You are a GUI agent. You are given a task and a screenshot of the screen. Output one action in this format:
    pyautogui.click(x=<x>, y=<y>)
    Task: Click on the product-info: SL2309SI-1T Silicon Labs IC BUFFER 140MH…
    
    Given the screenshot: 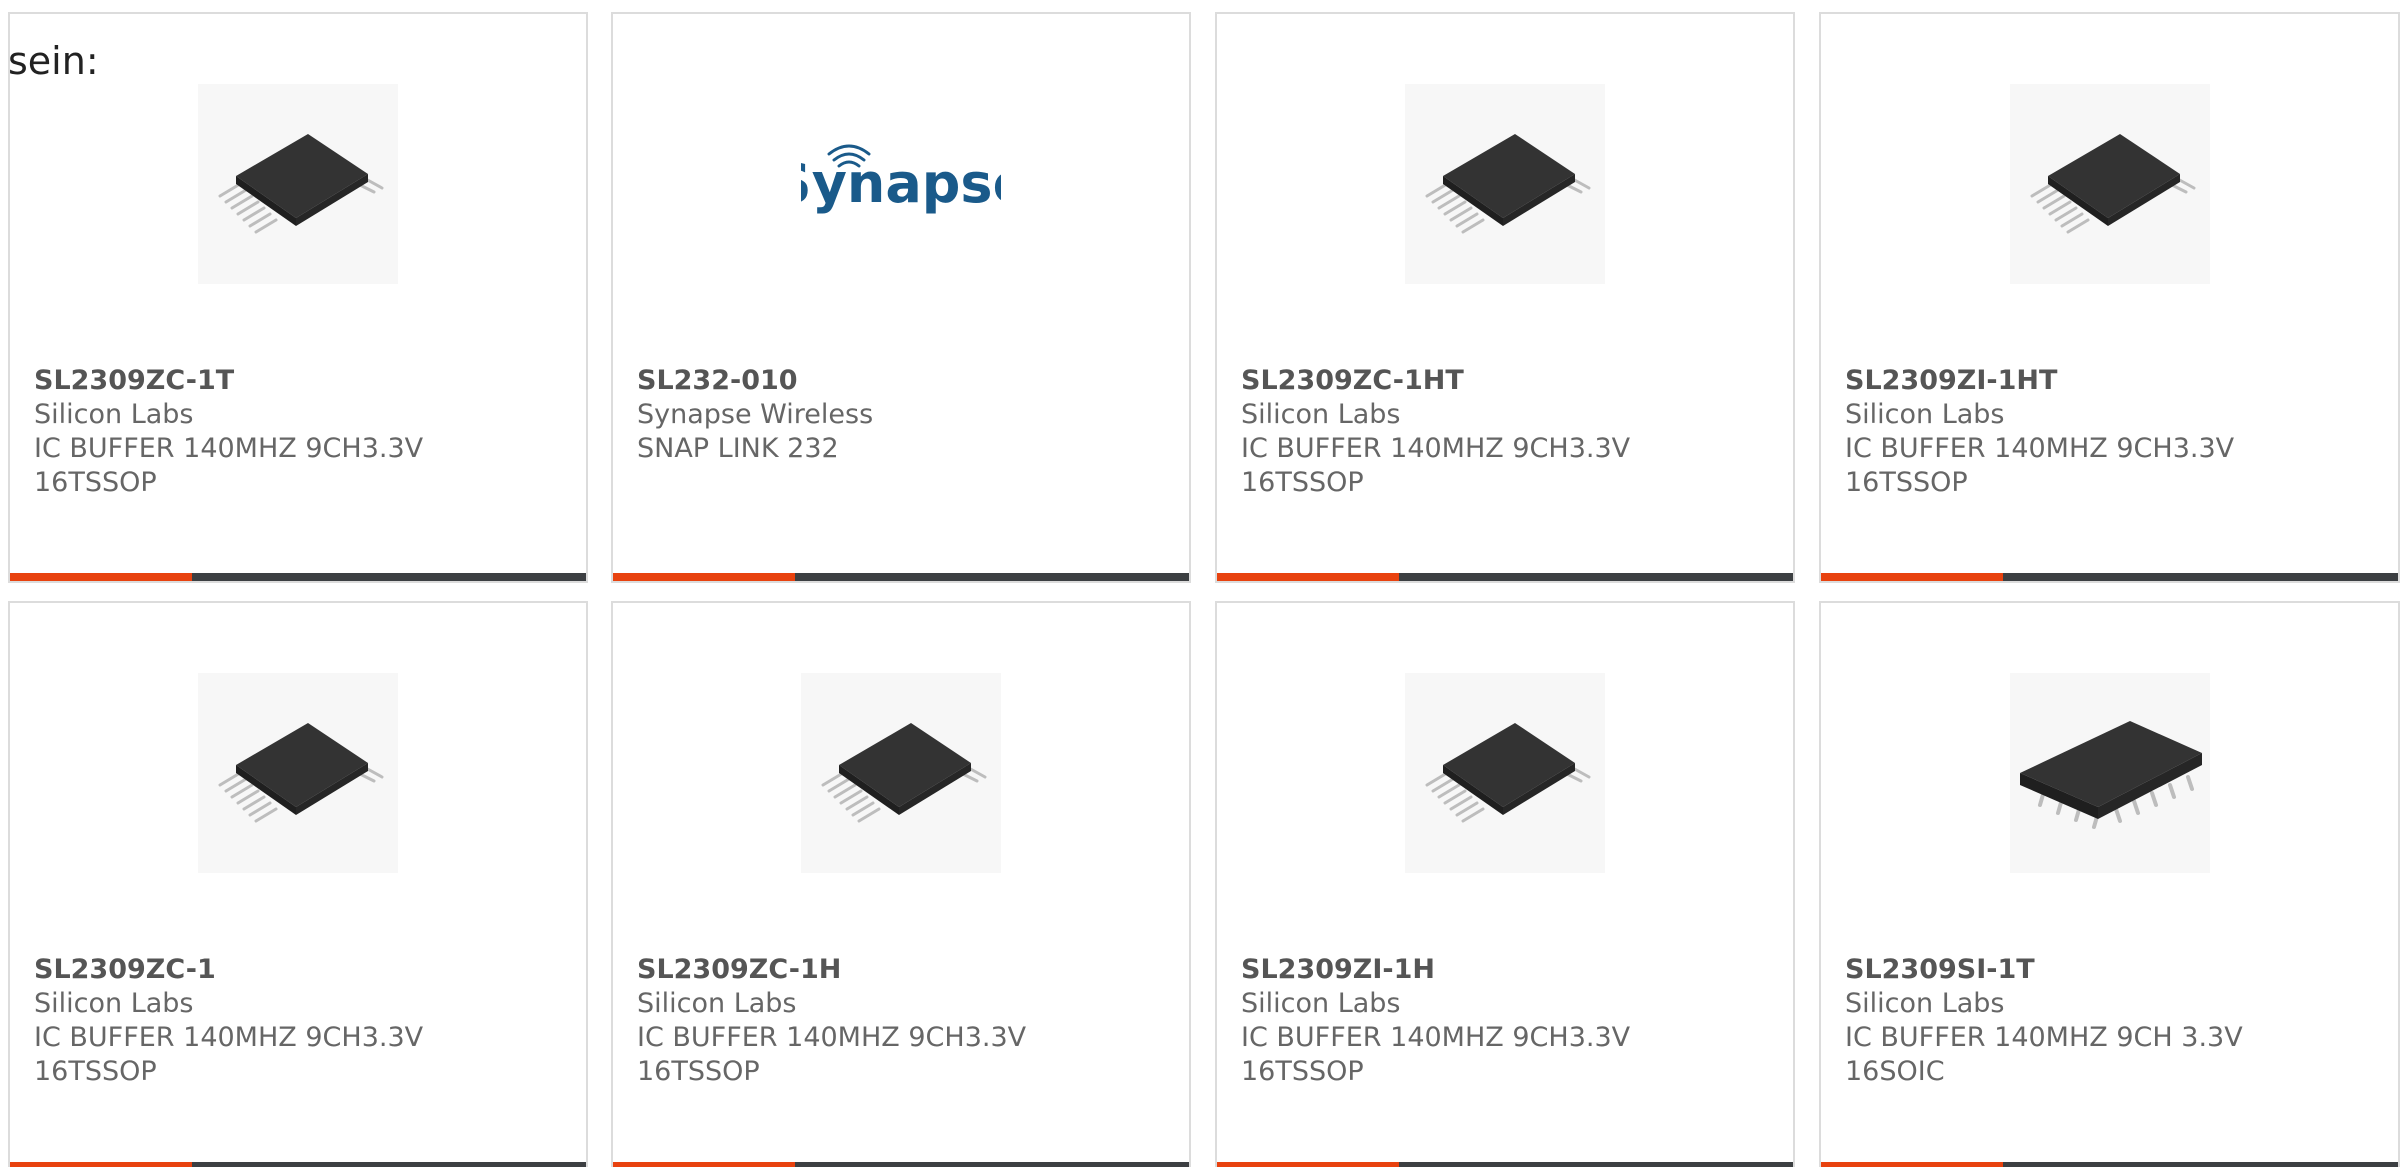 What is the action you would take?
    pyautogui.click(x=2111, y=1021)
    